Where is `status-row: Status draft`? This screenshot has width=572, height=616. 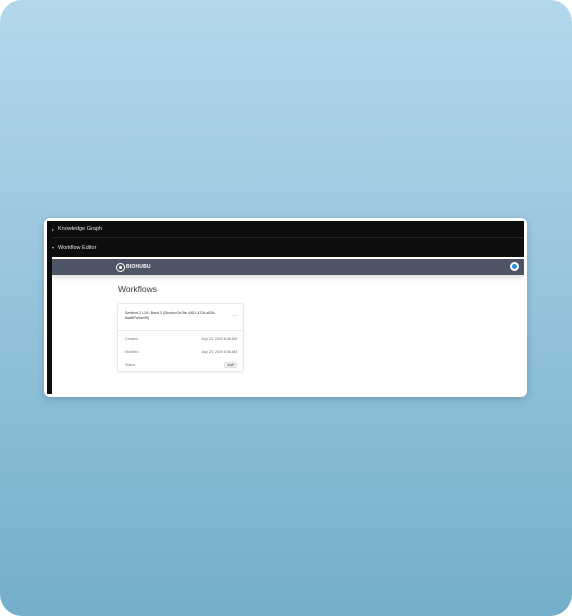 status-row: Status draft is located at coordinates (181, 365).